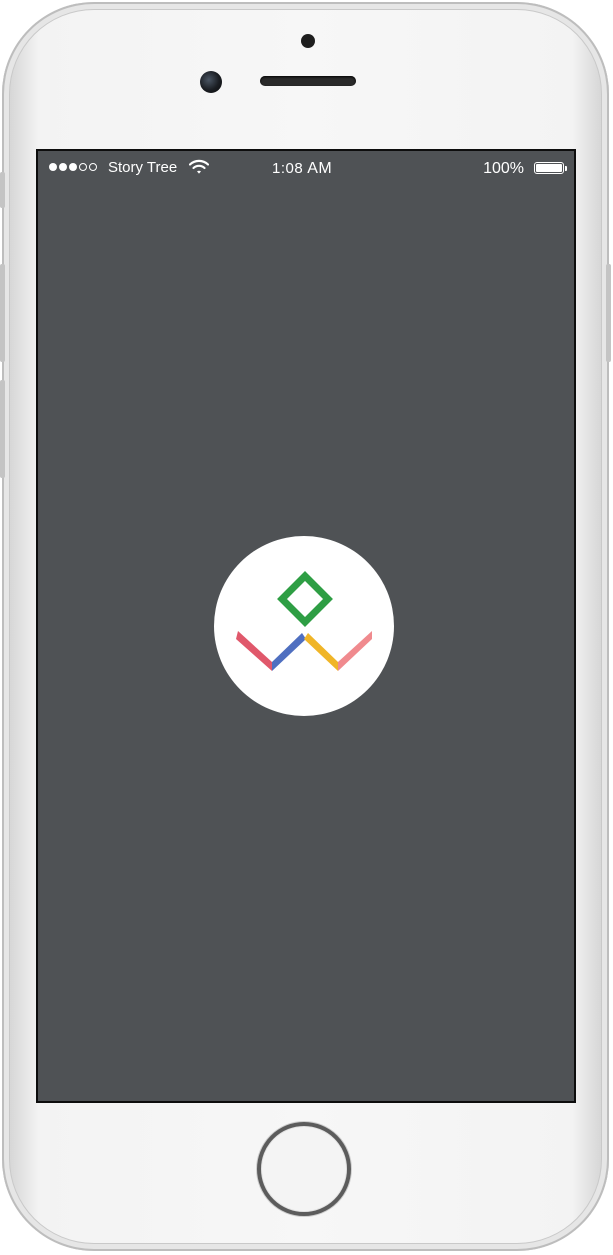 This screenshot has width=613, height=1255. I want to click on proximity-sensor, so click(308, 41).